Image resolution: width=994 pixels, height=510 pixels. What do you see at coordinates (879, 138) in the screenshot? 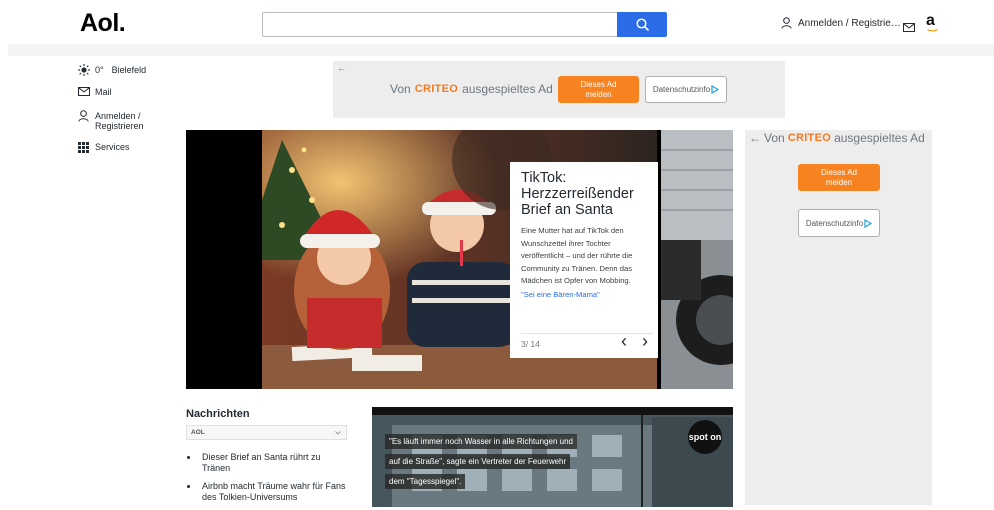
I see `side-ad-suffix: ausgespieltes Ad` at bounding box center [879, 138].